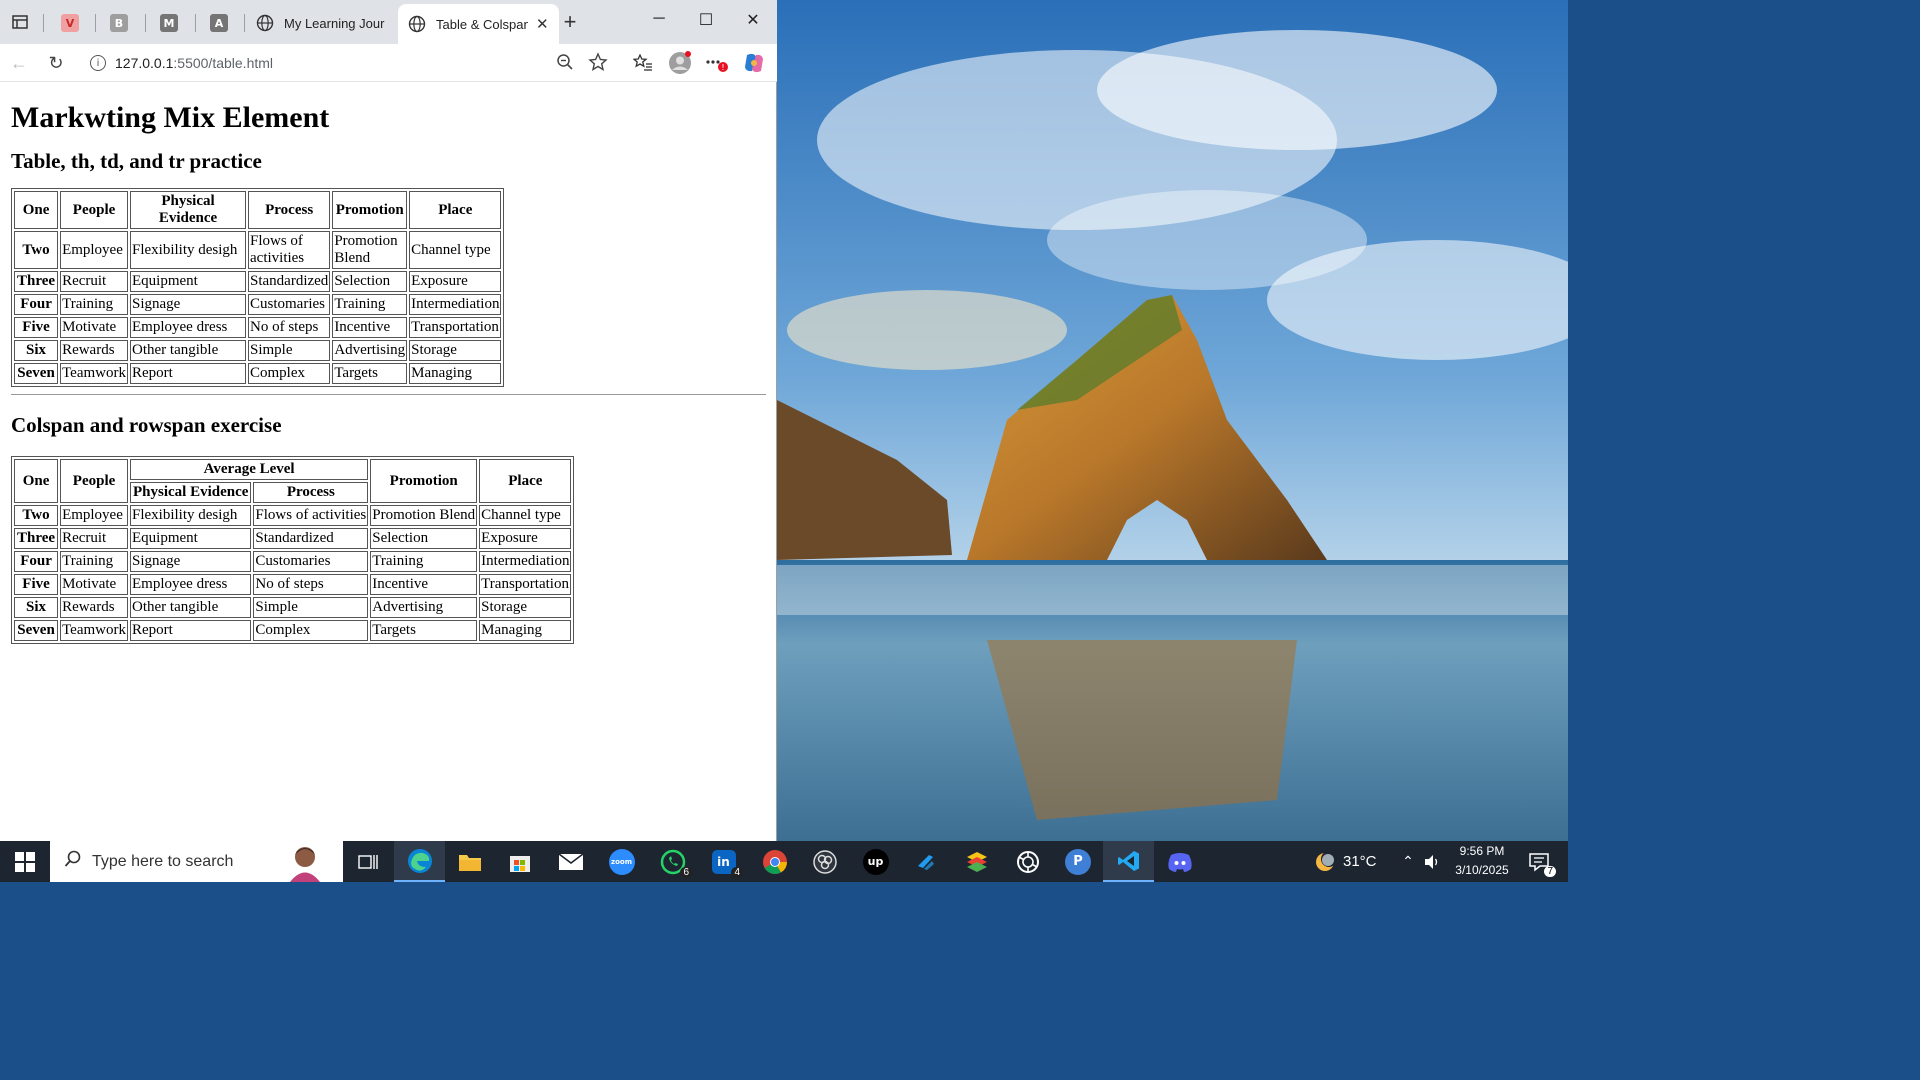 The width and height of the screenshot is (1920, 1080). Describe the element at coordinates (169, 23) in the screenshot. I see `pinned-tab-3: M` at that location.